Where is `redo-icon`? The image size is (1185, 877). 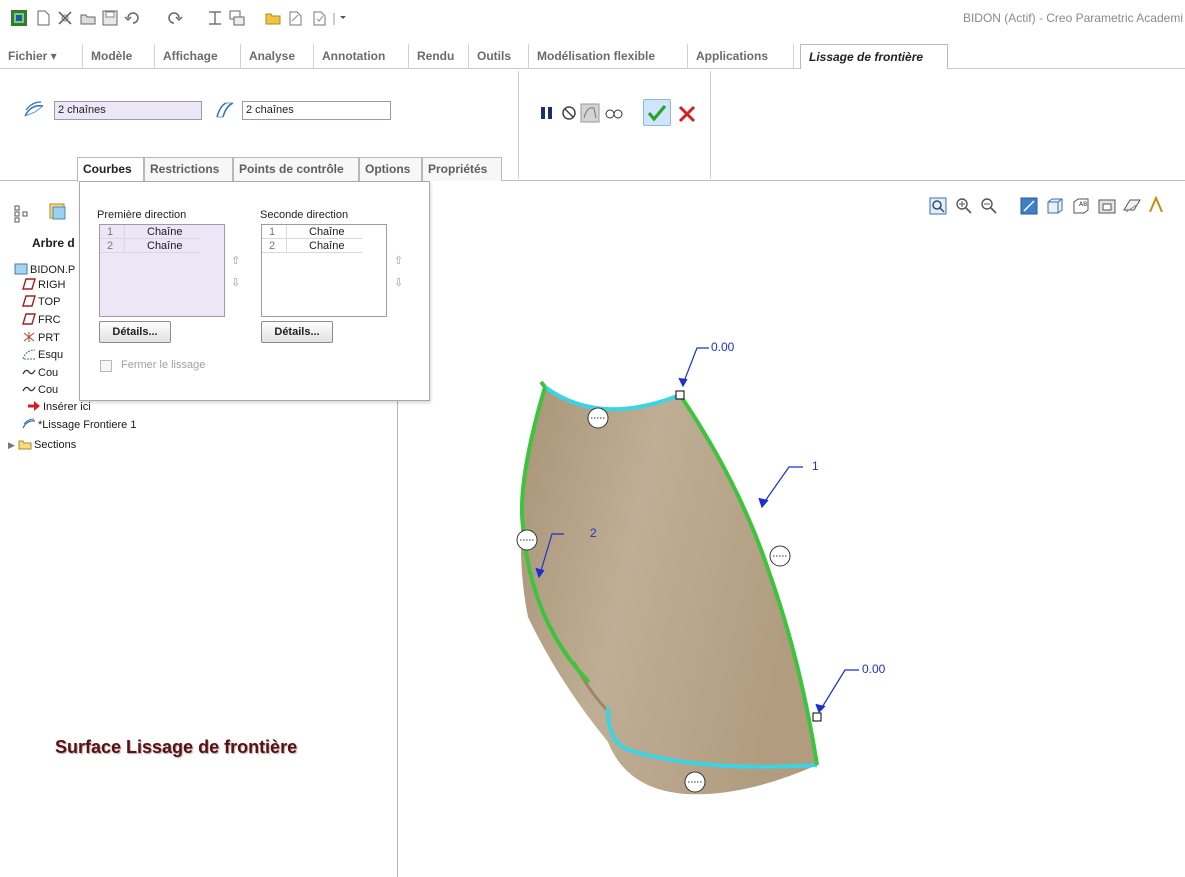
redo-icon is located at coordinates (174, 18).